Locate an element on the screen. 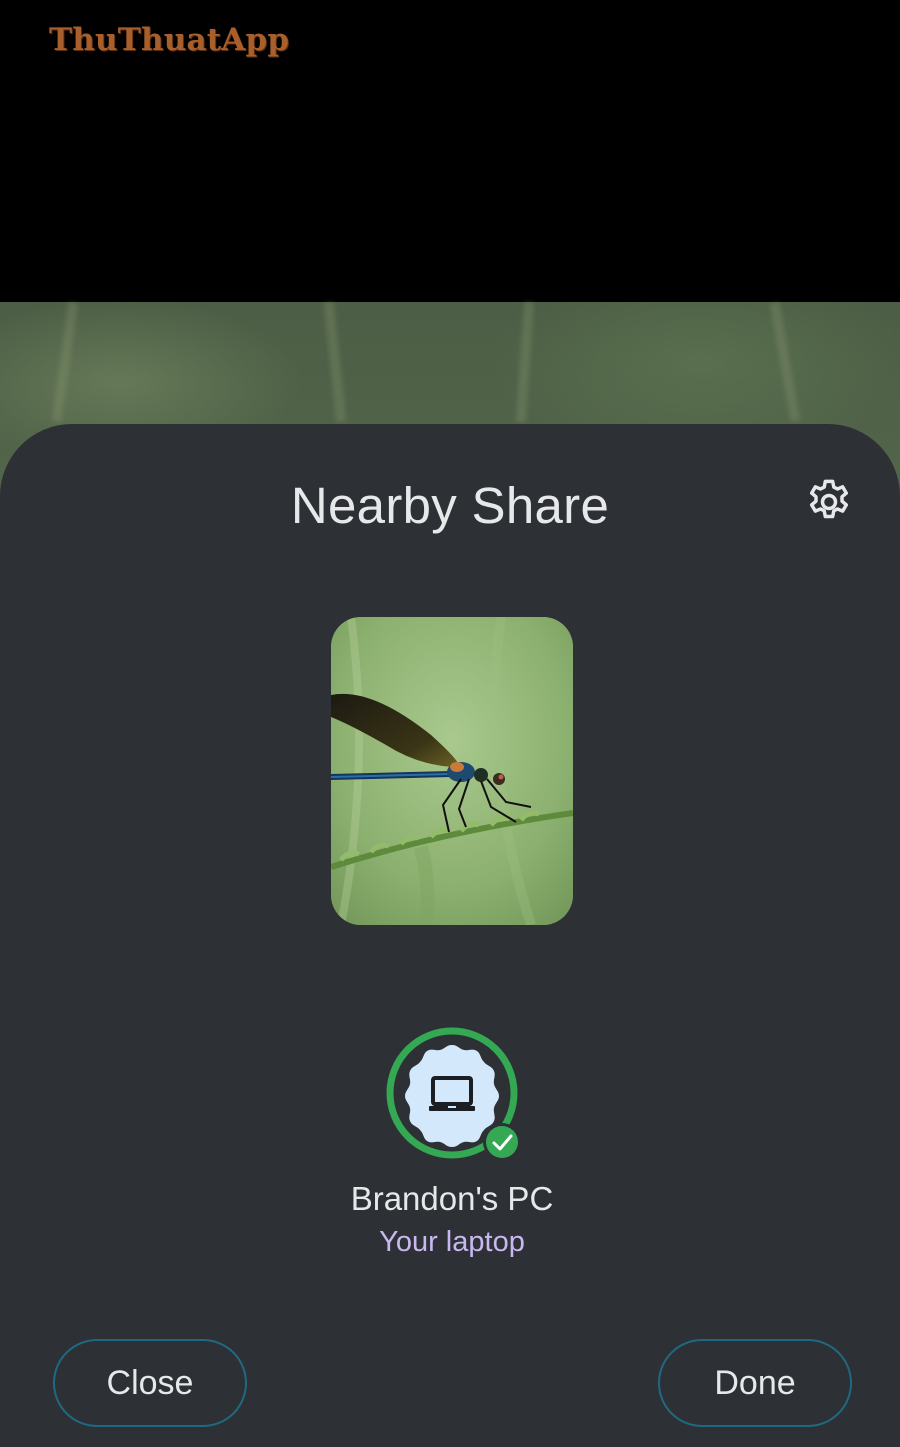 The image size is (900, 1447). device-target-brandons-pc is located at coordinates (453, 1094).